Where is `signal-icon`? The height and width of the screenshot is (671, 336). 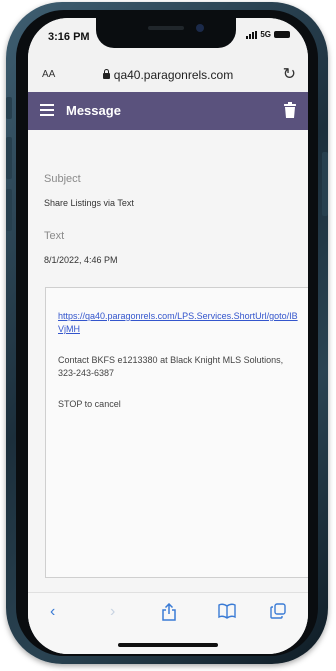 signal-icon is located at coordinates (252, 34).